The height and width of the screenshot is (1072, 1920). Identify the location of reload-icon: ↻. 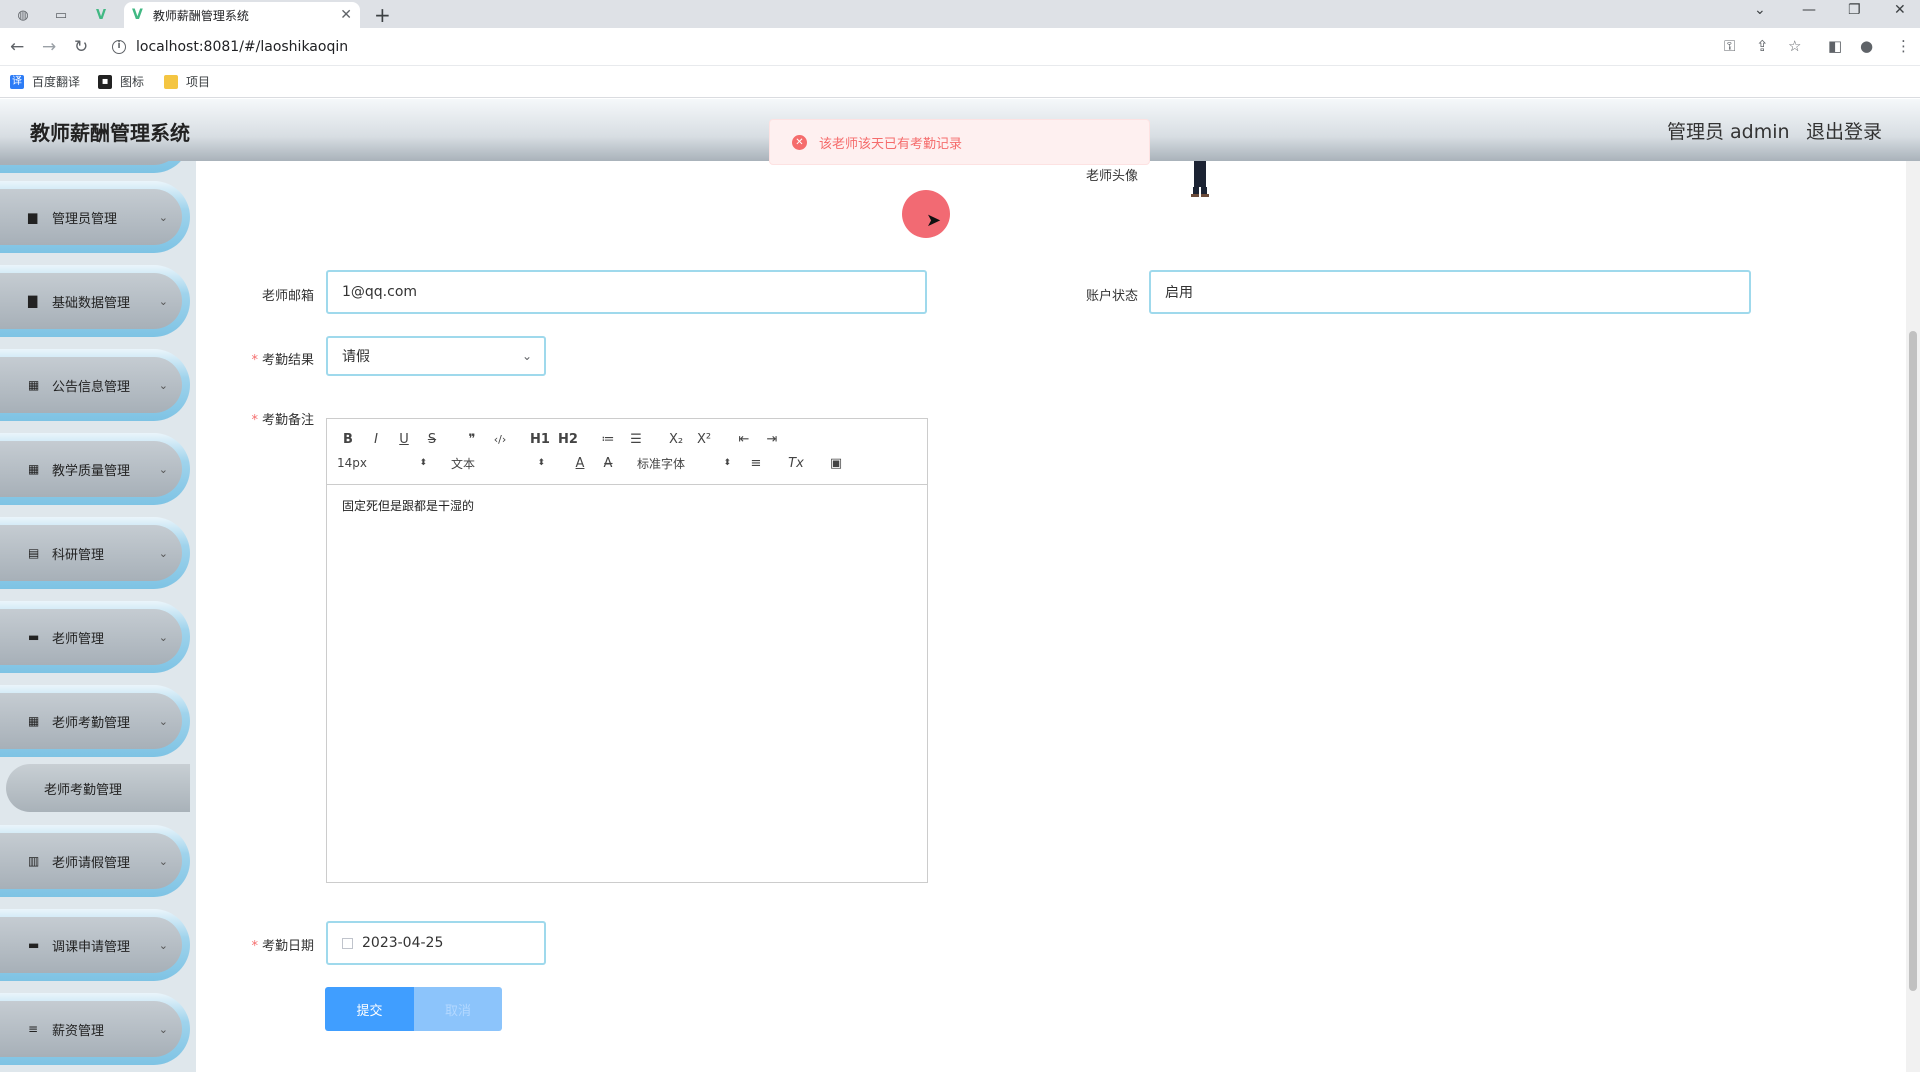
(81, 47).